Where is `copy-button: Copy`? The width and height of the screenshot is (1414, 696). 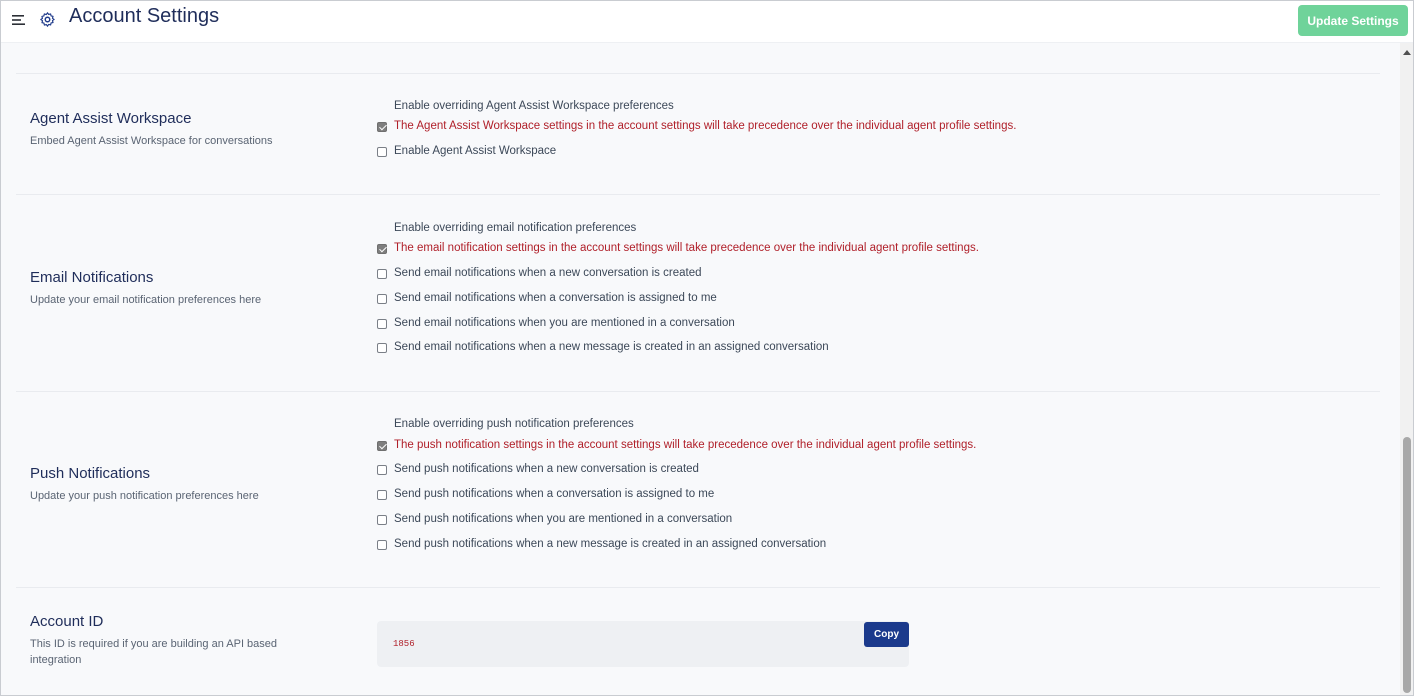 copy-button: Copy is located at coordinates (886, 634).